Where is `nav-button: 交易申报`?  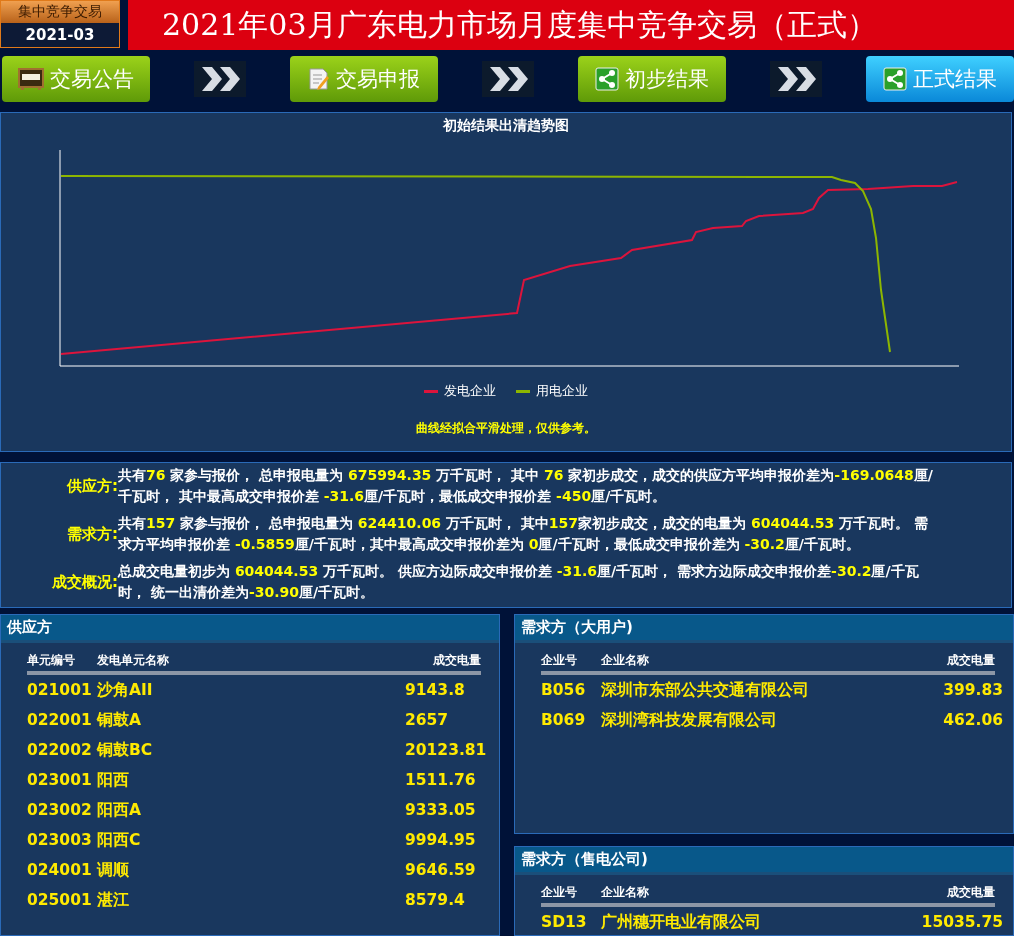 nav-button: 交易申报 is located at coordinates (364, 79).